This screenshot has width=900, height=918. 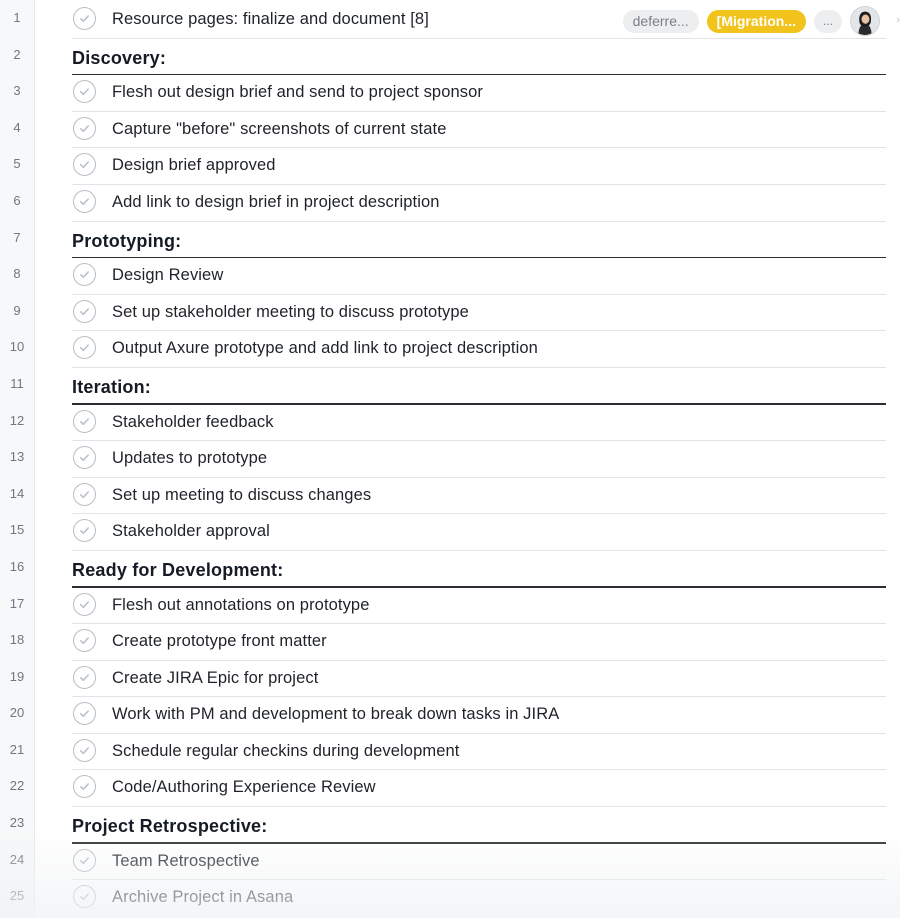 What do you see at coordinates (450, 496) in the screenshot?
I see `task-row: 14 Set up meeting to discuss changes` at bounding box center [450, 496].